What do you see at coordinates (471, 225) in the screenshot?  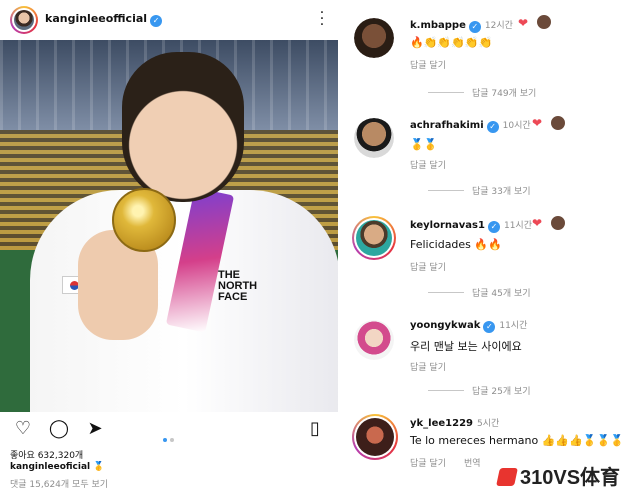 I see `commenter-username: keylornavas1 ✓ 11시간` at bounding box center [471, 225].